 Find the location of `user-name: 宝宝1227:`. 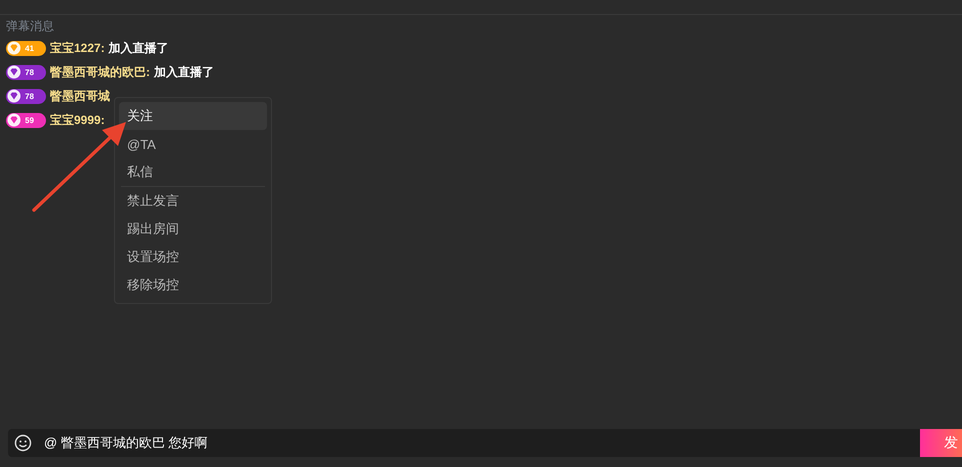

user-name: 宝宝1227: is located at coordinates (77, 48).